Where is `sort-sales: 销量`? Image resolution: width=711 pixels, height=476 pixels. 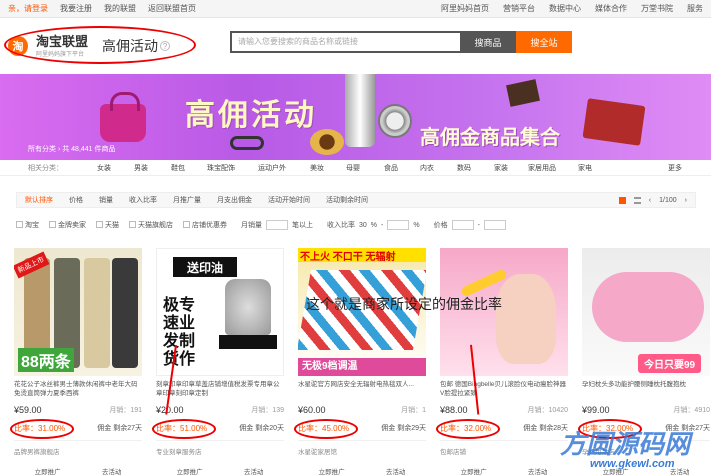 sort-sales: 销量 is located at coordinates (106, 200).